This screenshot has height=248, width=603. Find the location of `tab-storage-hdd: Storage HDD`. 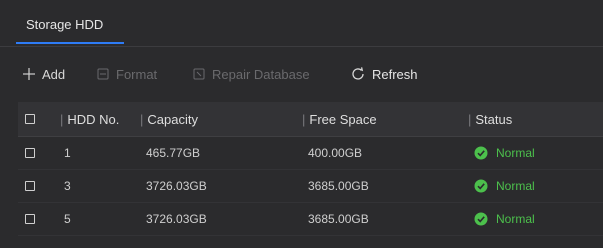

tab-storage-hdd: Storage HDD is located at coordinates (64, 24).